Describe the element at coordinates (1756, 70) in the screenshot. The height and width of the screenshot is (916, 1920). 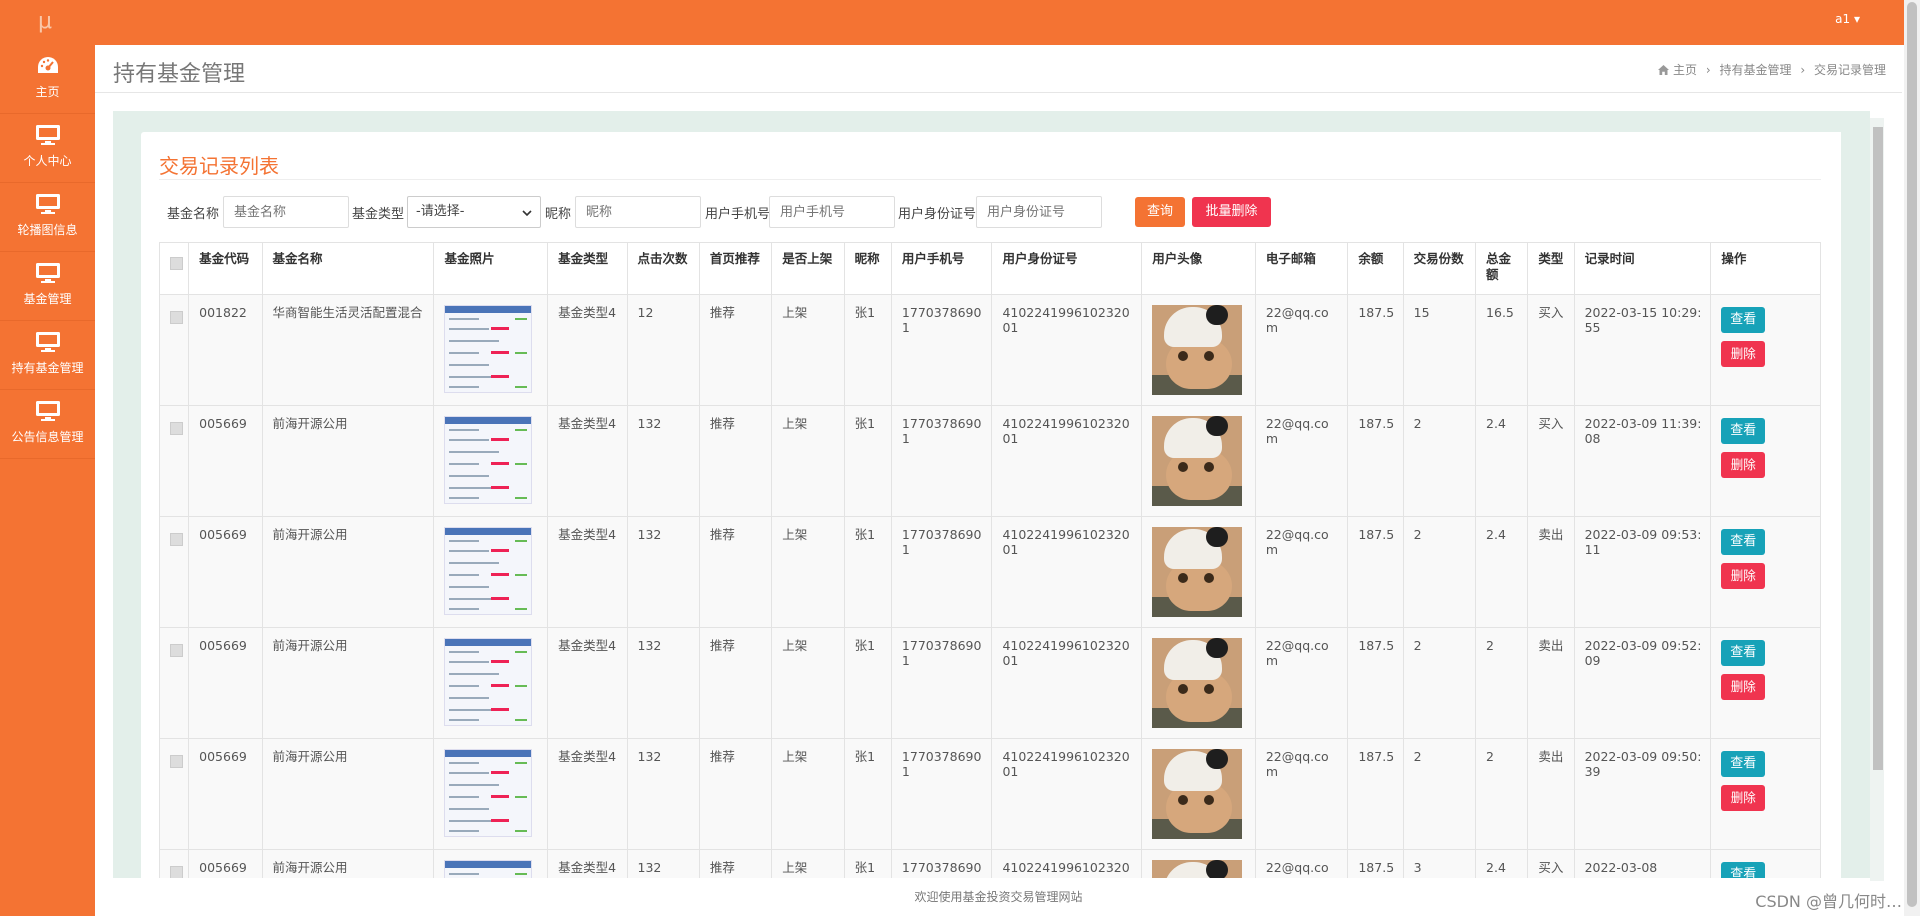
I see `breadcrumb-level1: 持有基金管理` at that location.